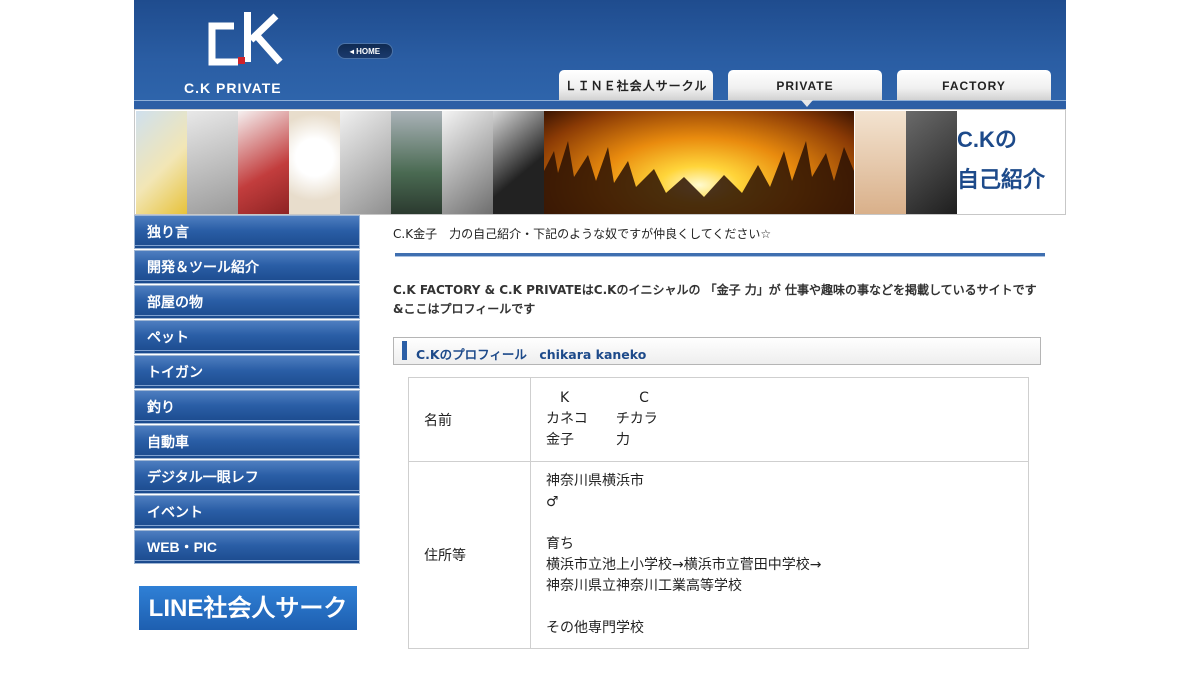  What do you see at coordinates (699, 177) in the screenshot?
I see `crowd-silhouette-icon` at bounding box center [699, 177].